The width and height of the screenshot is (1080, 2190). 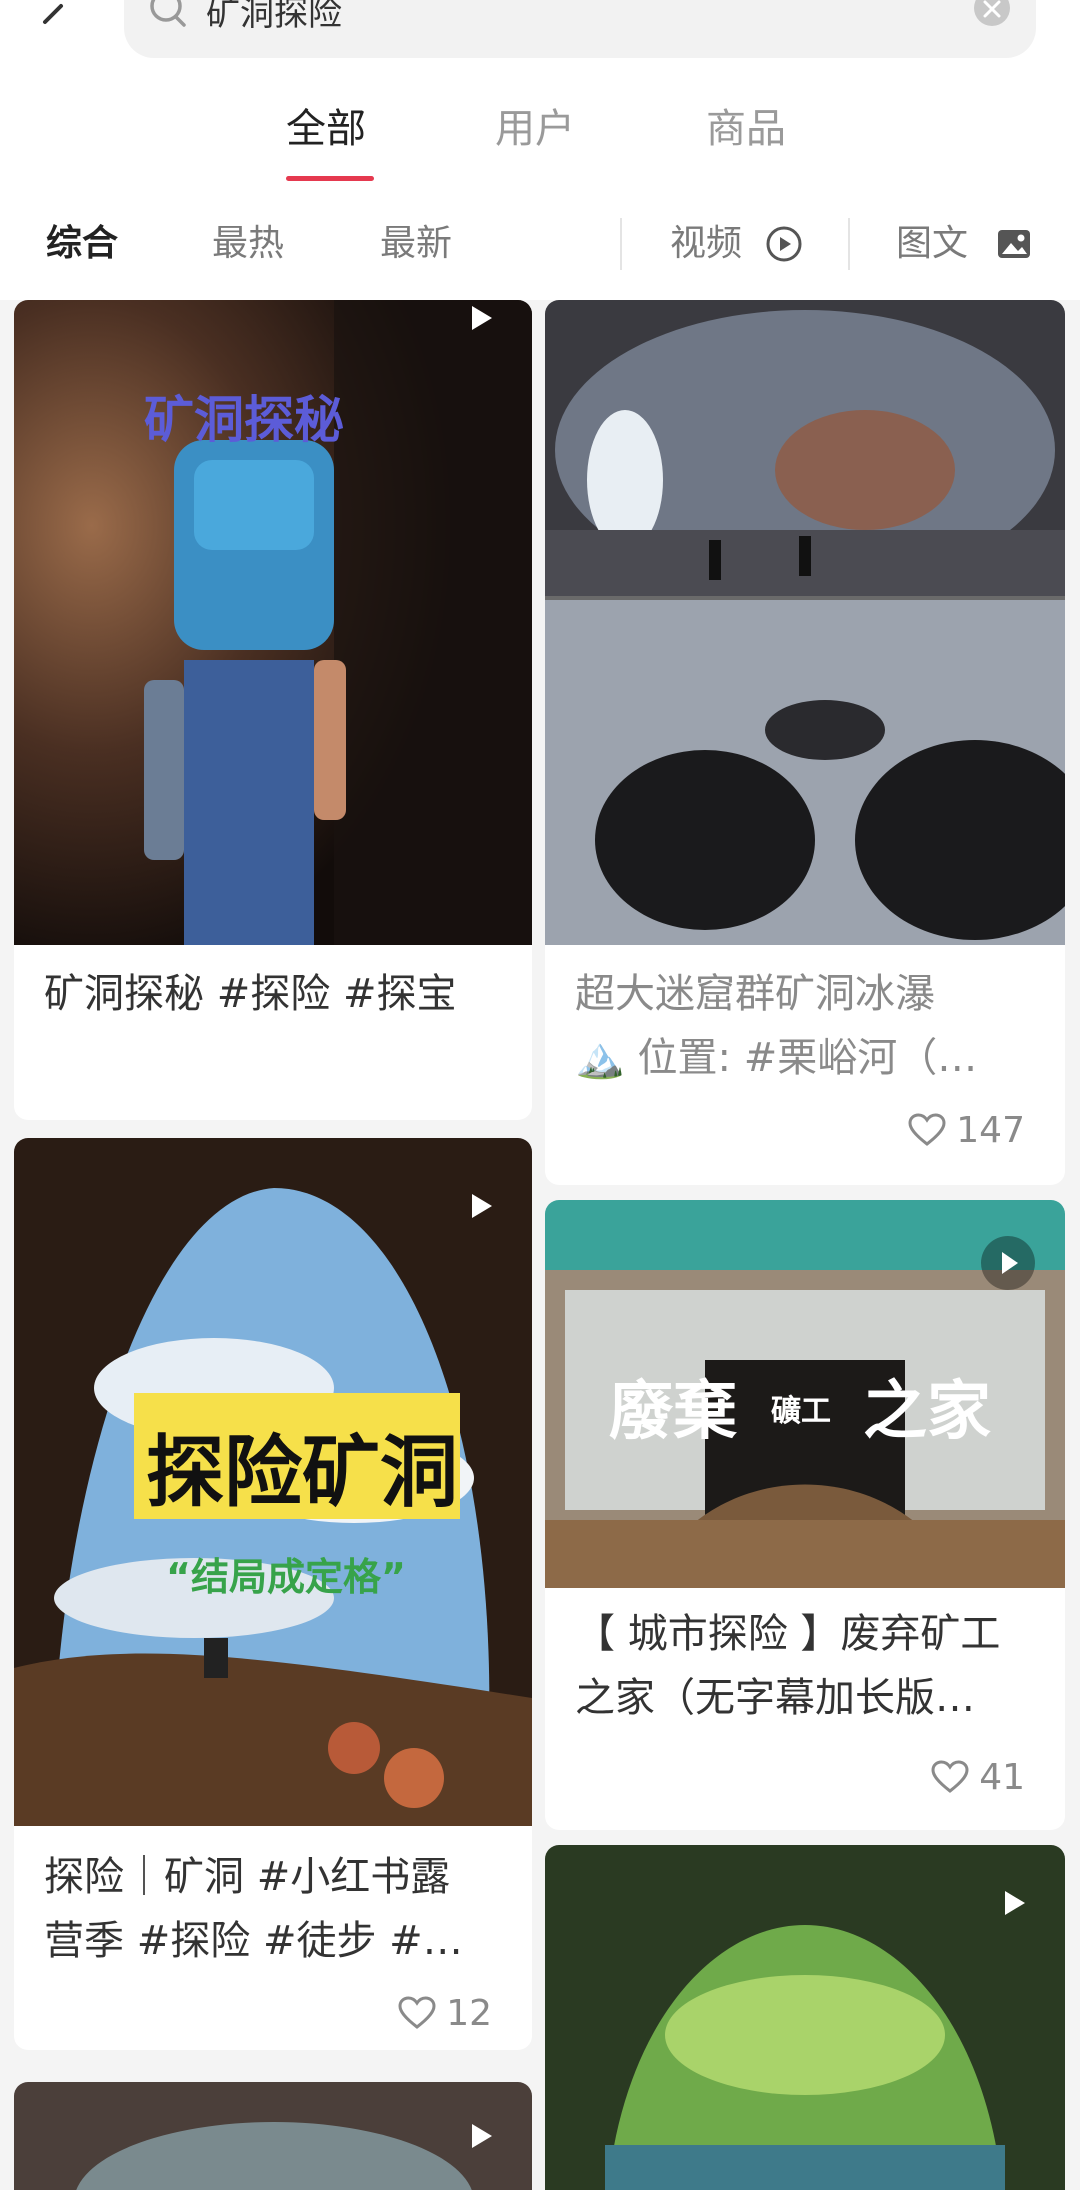 I want to click on back-button, so click(x=53, y=22).